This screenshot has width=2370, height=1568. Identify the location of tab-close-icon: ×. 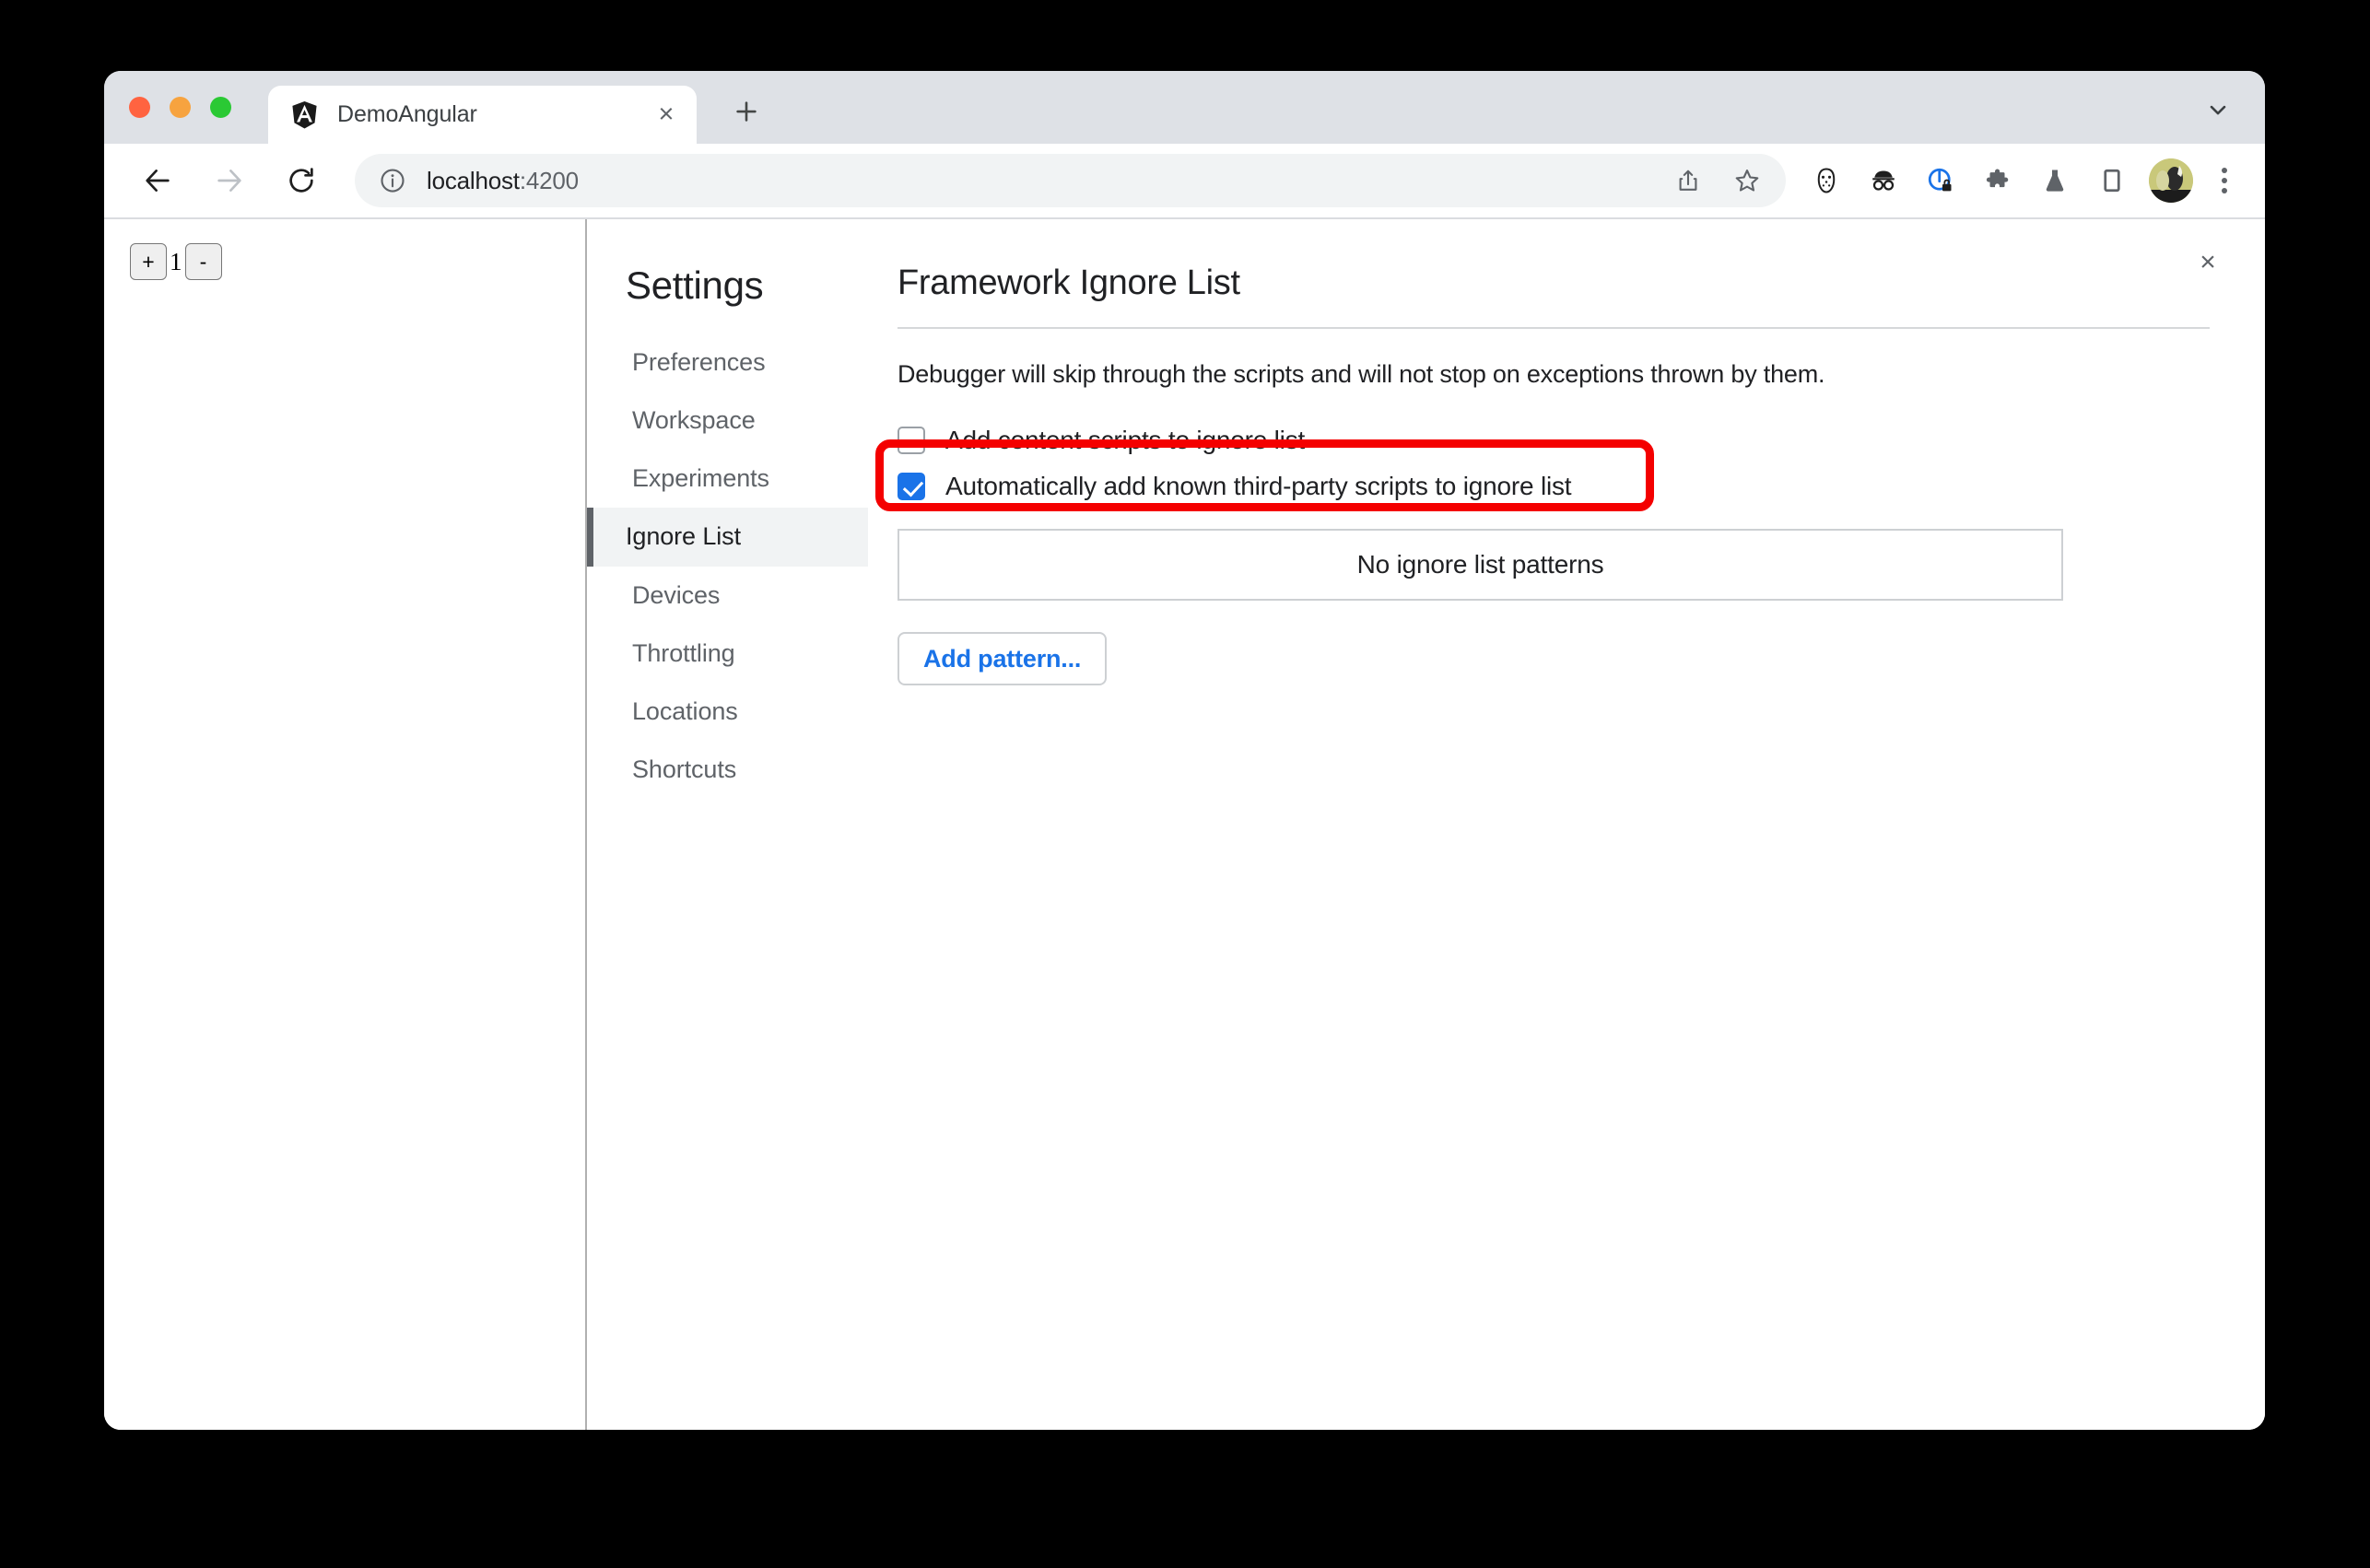
(666, 115).